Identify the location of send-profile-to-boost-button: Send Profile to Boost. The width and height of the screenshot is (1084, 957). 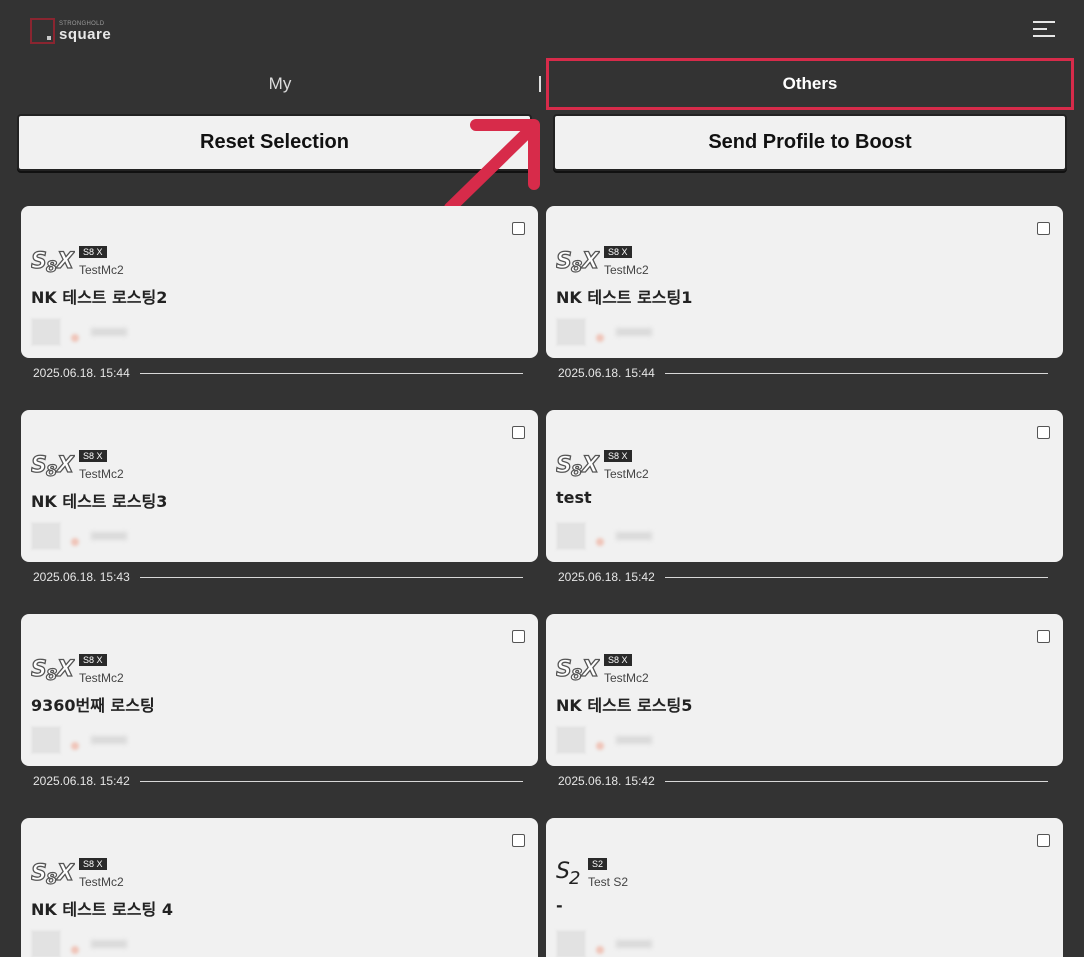
(810, 142).